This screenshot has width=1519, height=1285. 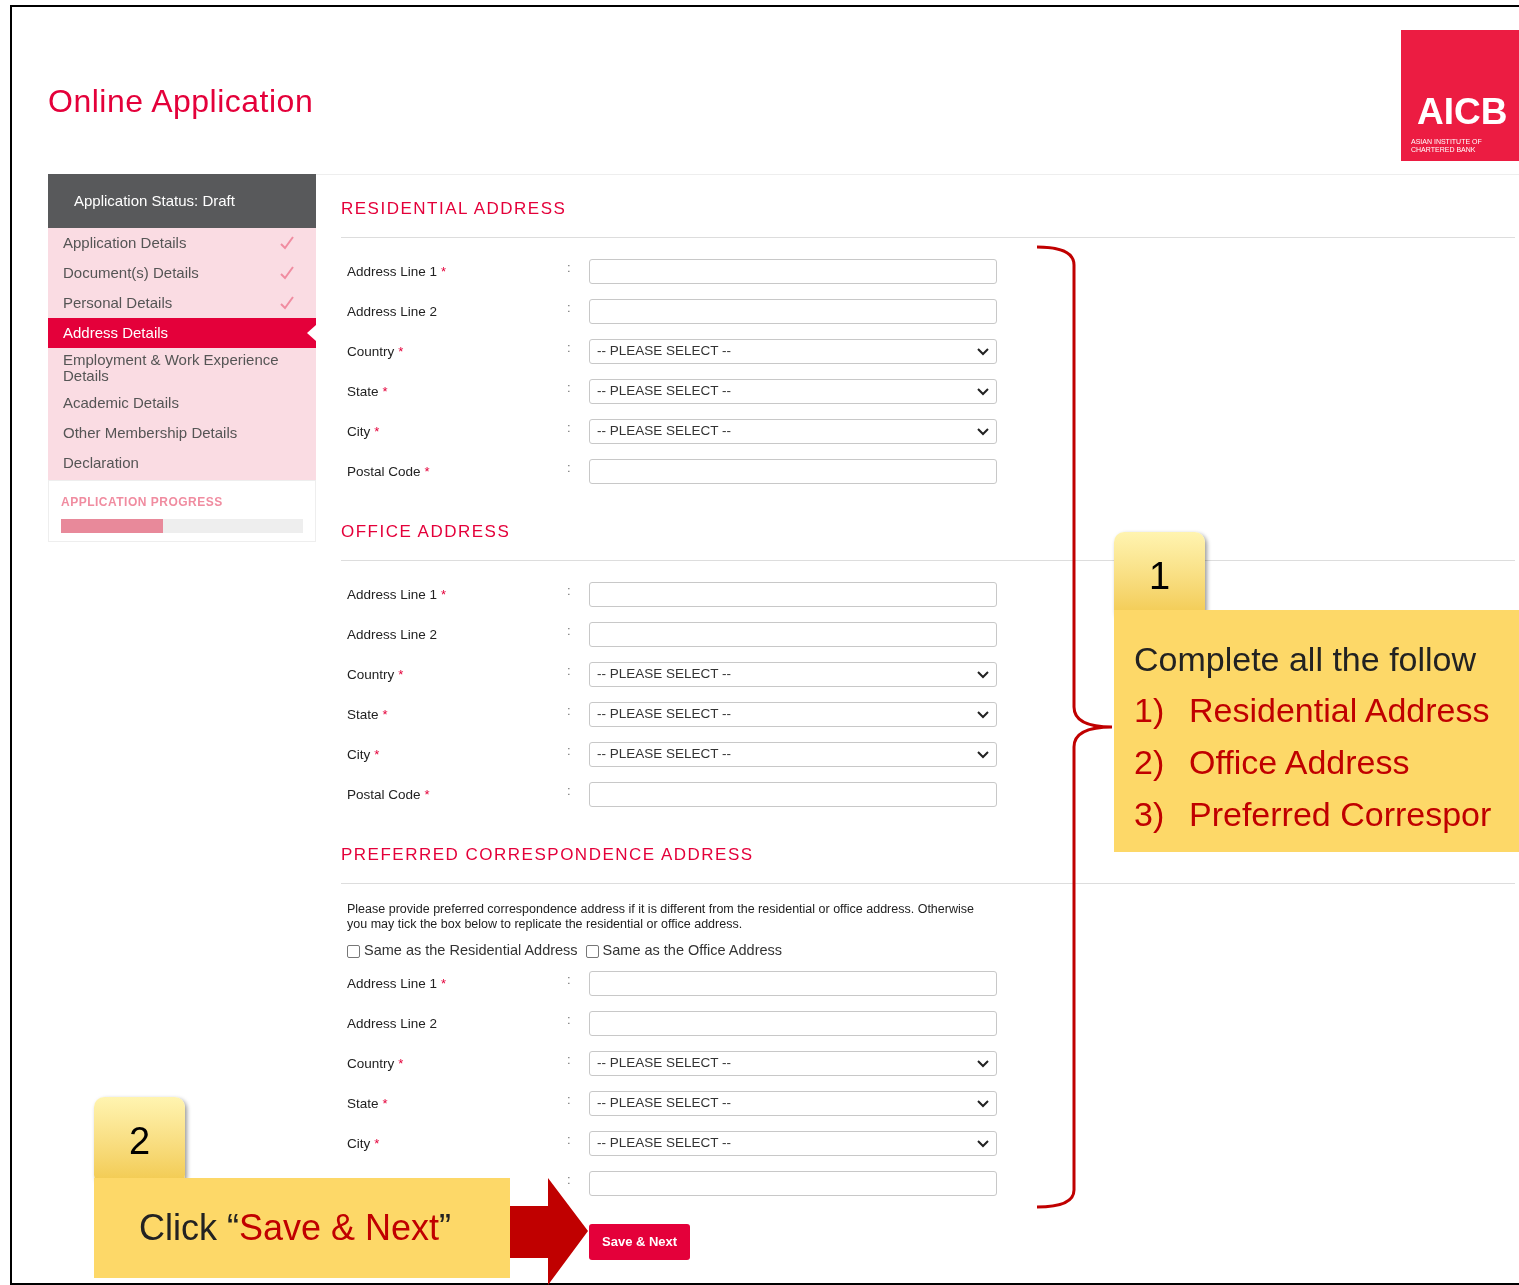 I want to click on list-text: Preferred Correspor, so click(x=1340, y=814).